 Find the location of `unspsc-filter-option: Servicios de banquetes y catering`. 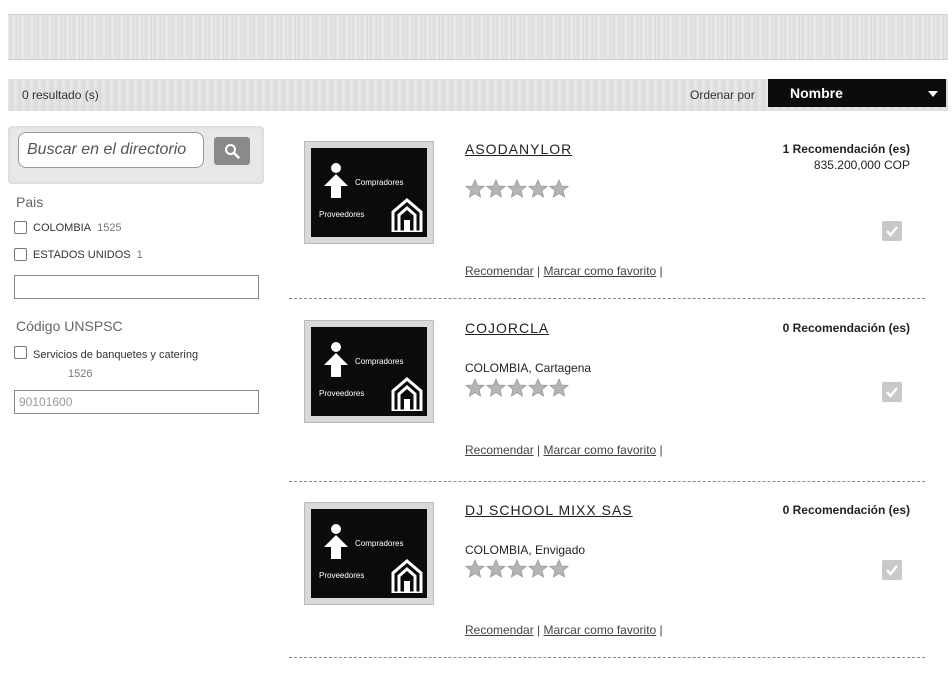

unspsc-filter-option: Servicios de banquetes y catering is located at coordinates (114, 355).